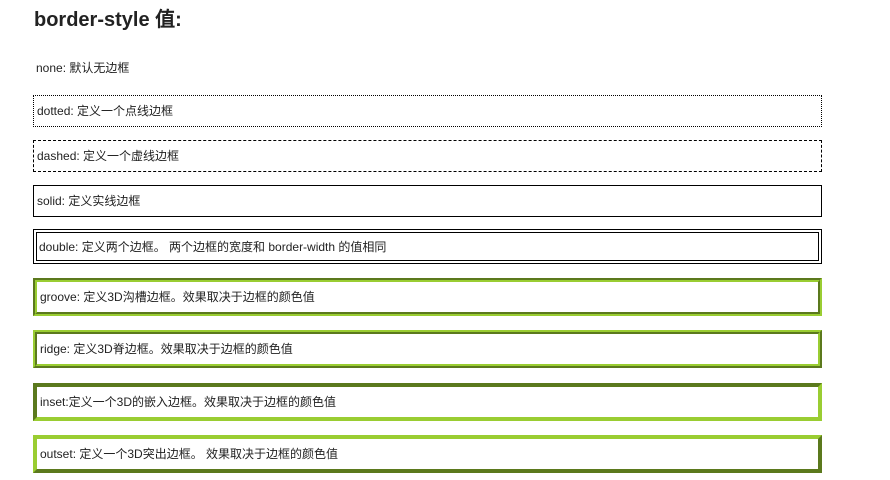 This screenshot has height=480, width=890. Describe the element at coordinates (427, 156) in the screenshot. I see `border-dashed-example: dashed: 定义一个虚线边框` at that location.